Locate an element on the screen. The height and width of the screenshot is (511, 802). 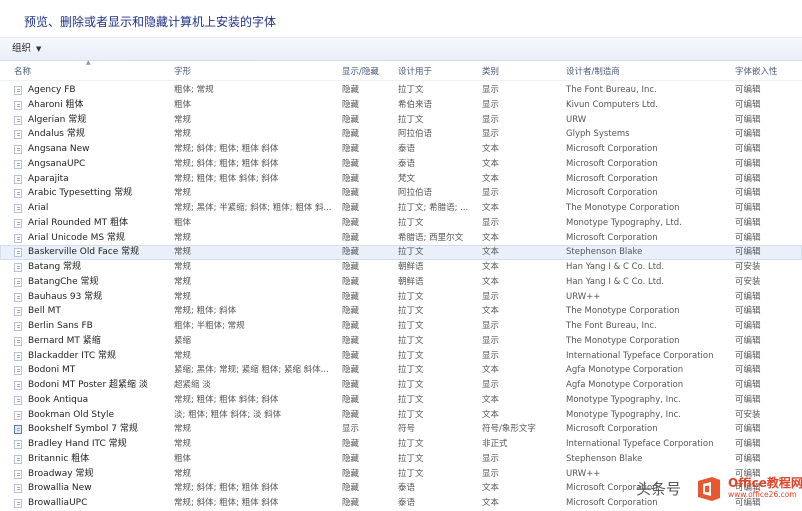
table-row: Algerian 常规 常规 隐藏 拉丁文 显示 URW 可编辑 is located at coordinates (401, 120).